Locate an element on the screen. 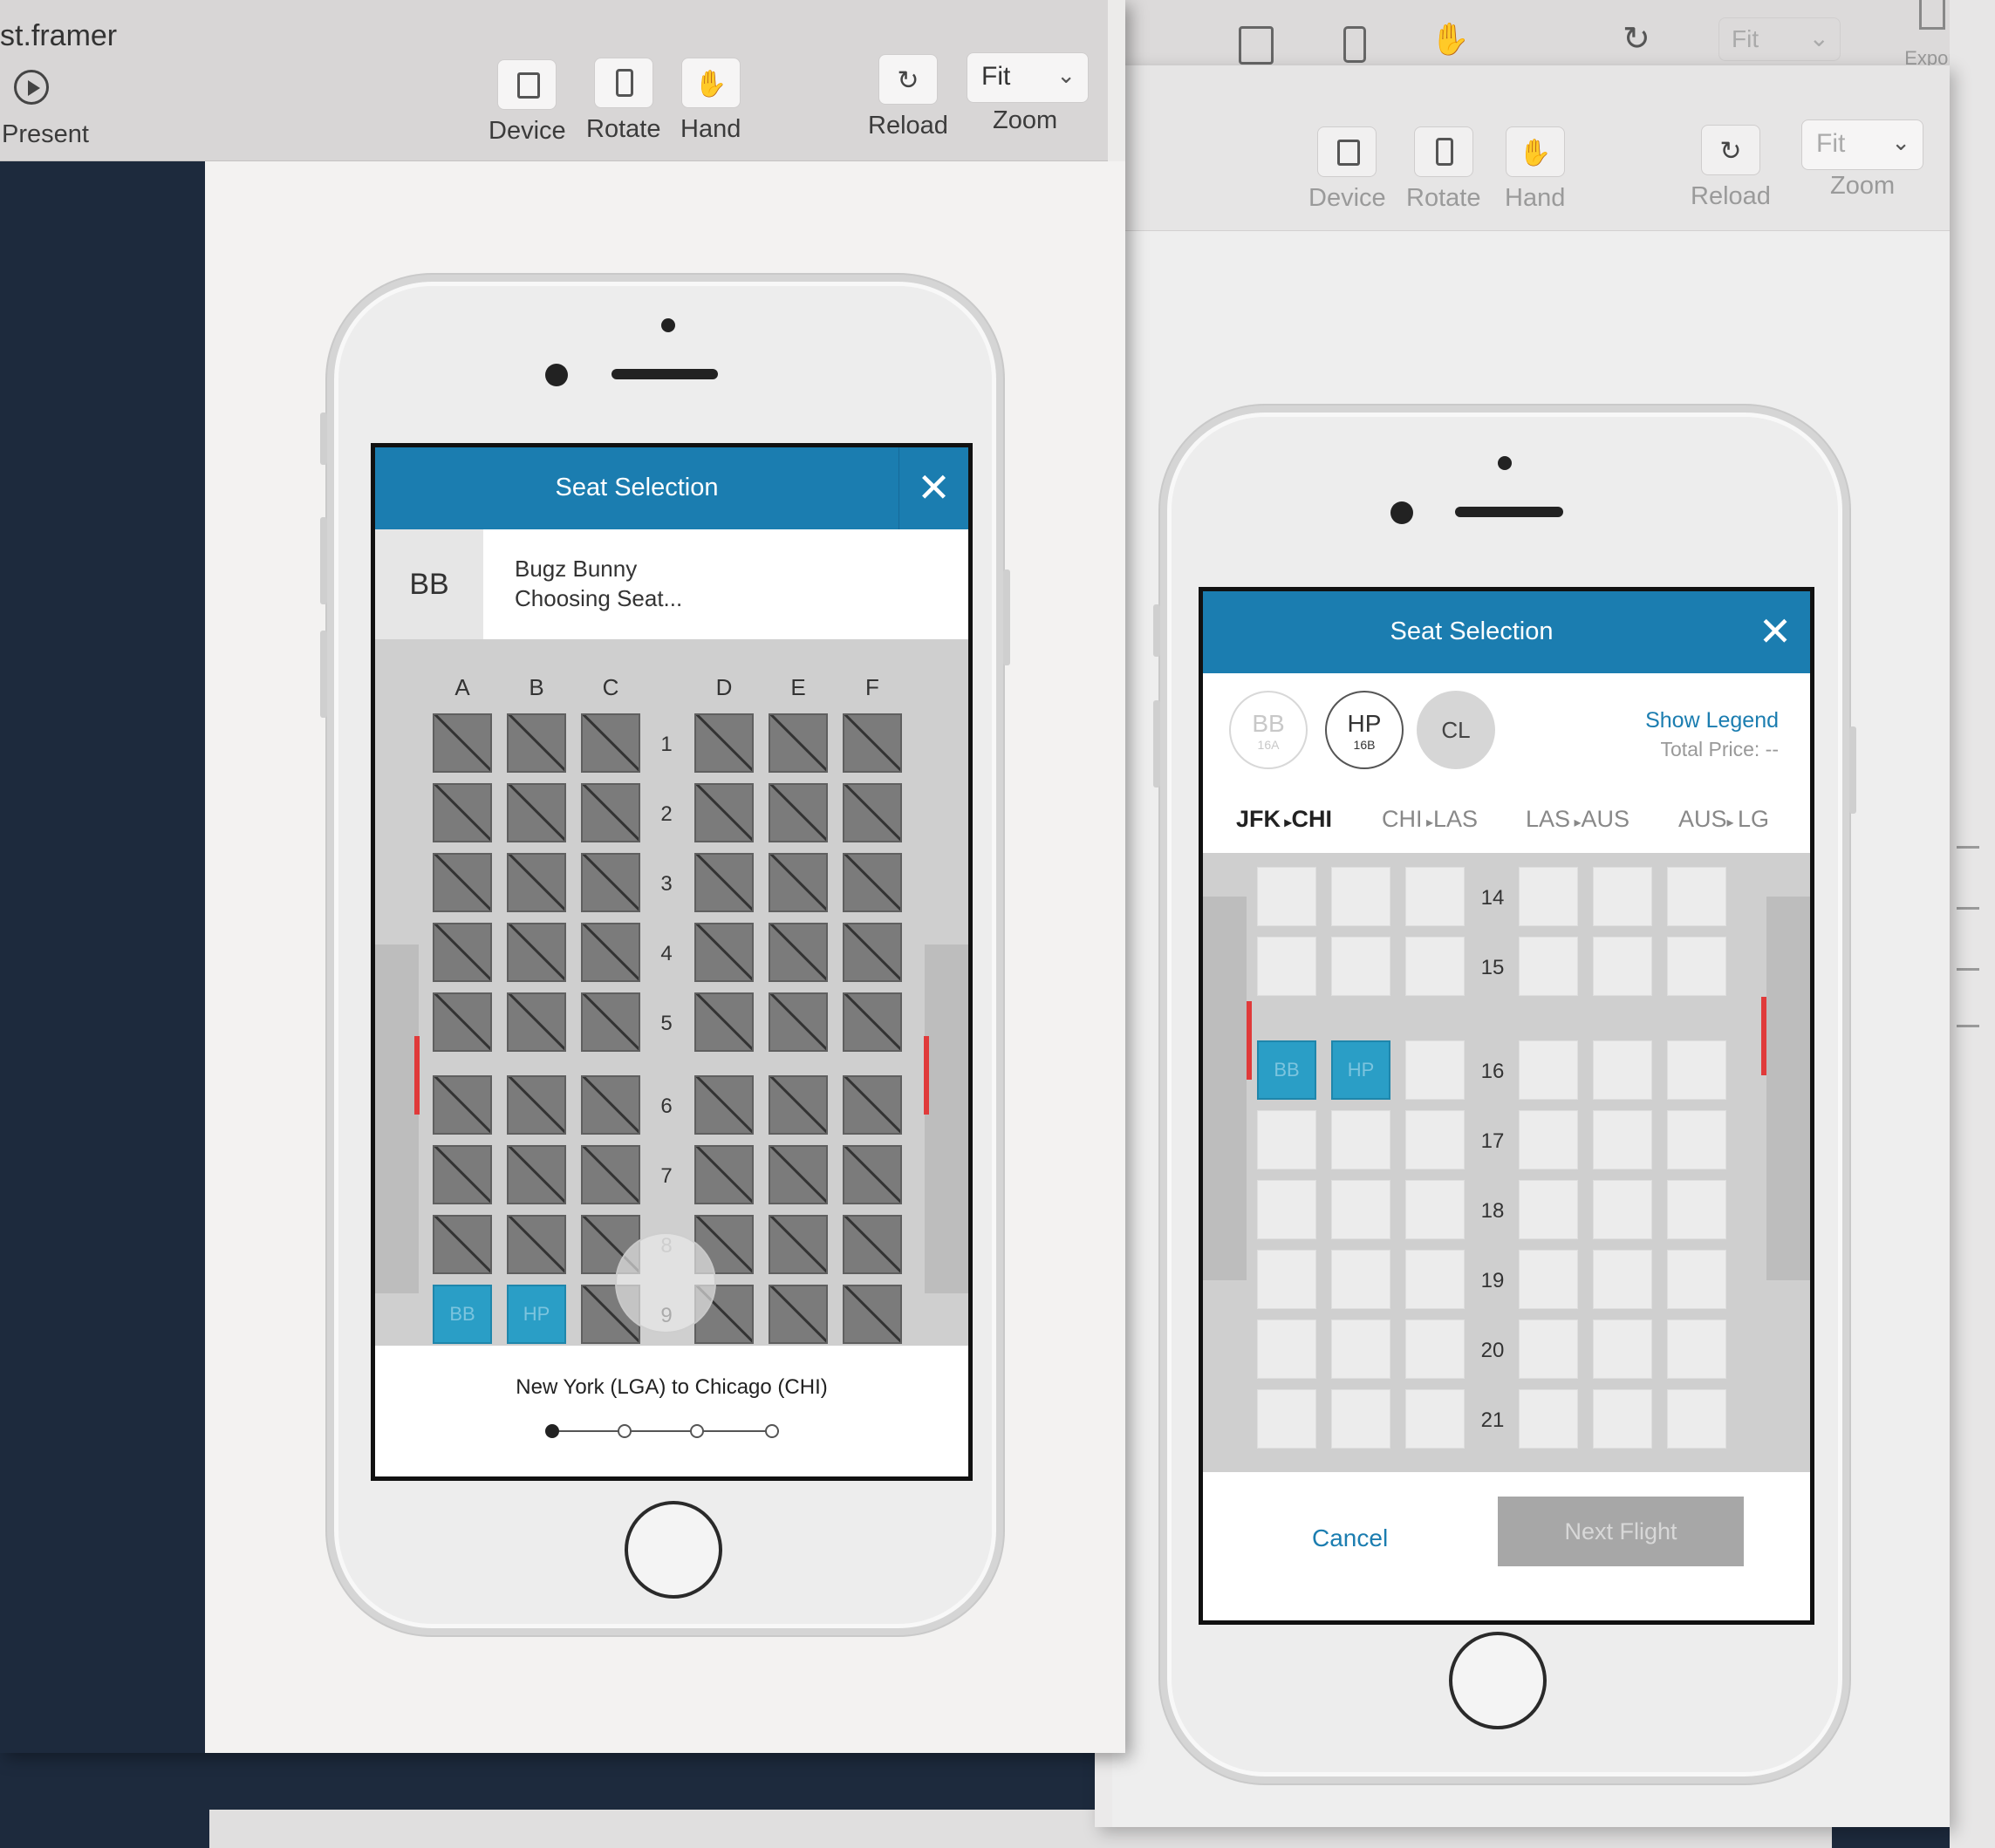 The image size is (1995, 1848). seat-8e is located at coordinates (798, 1244).